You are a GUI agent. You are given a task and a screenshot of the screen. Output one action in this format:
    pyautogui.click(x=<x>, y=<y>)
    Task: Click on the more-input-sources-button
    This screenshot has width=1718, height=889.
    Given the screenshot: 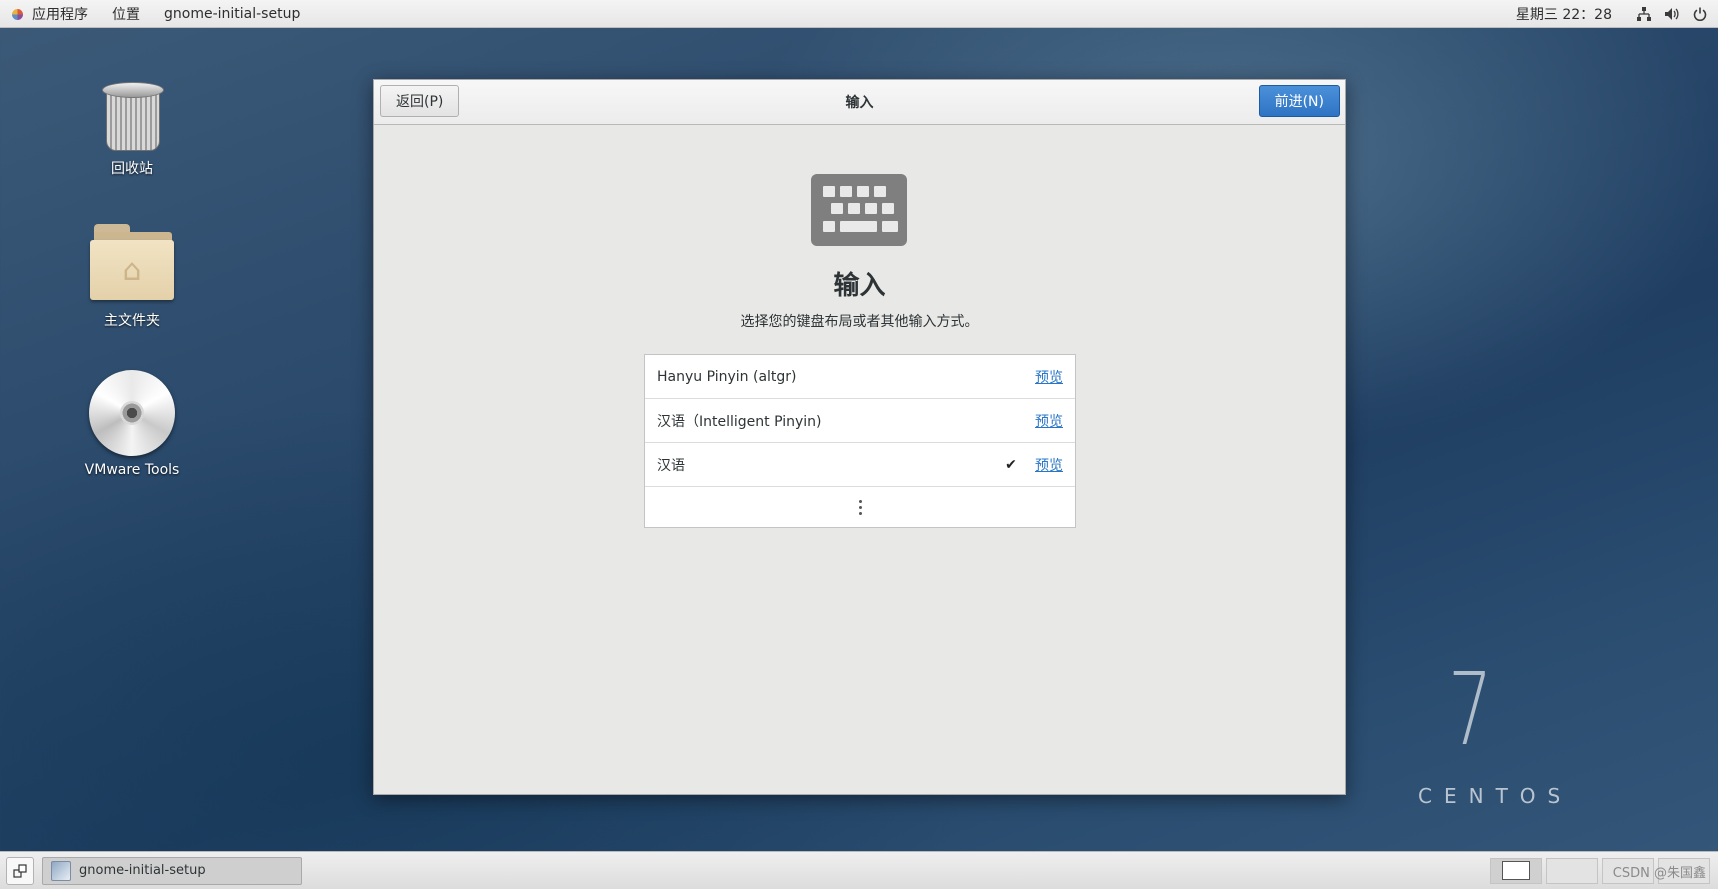 What is the action you would take?
    pyautogui.click(x=860, y=507)
    